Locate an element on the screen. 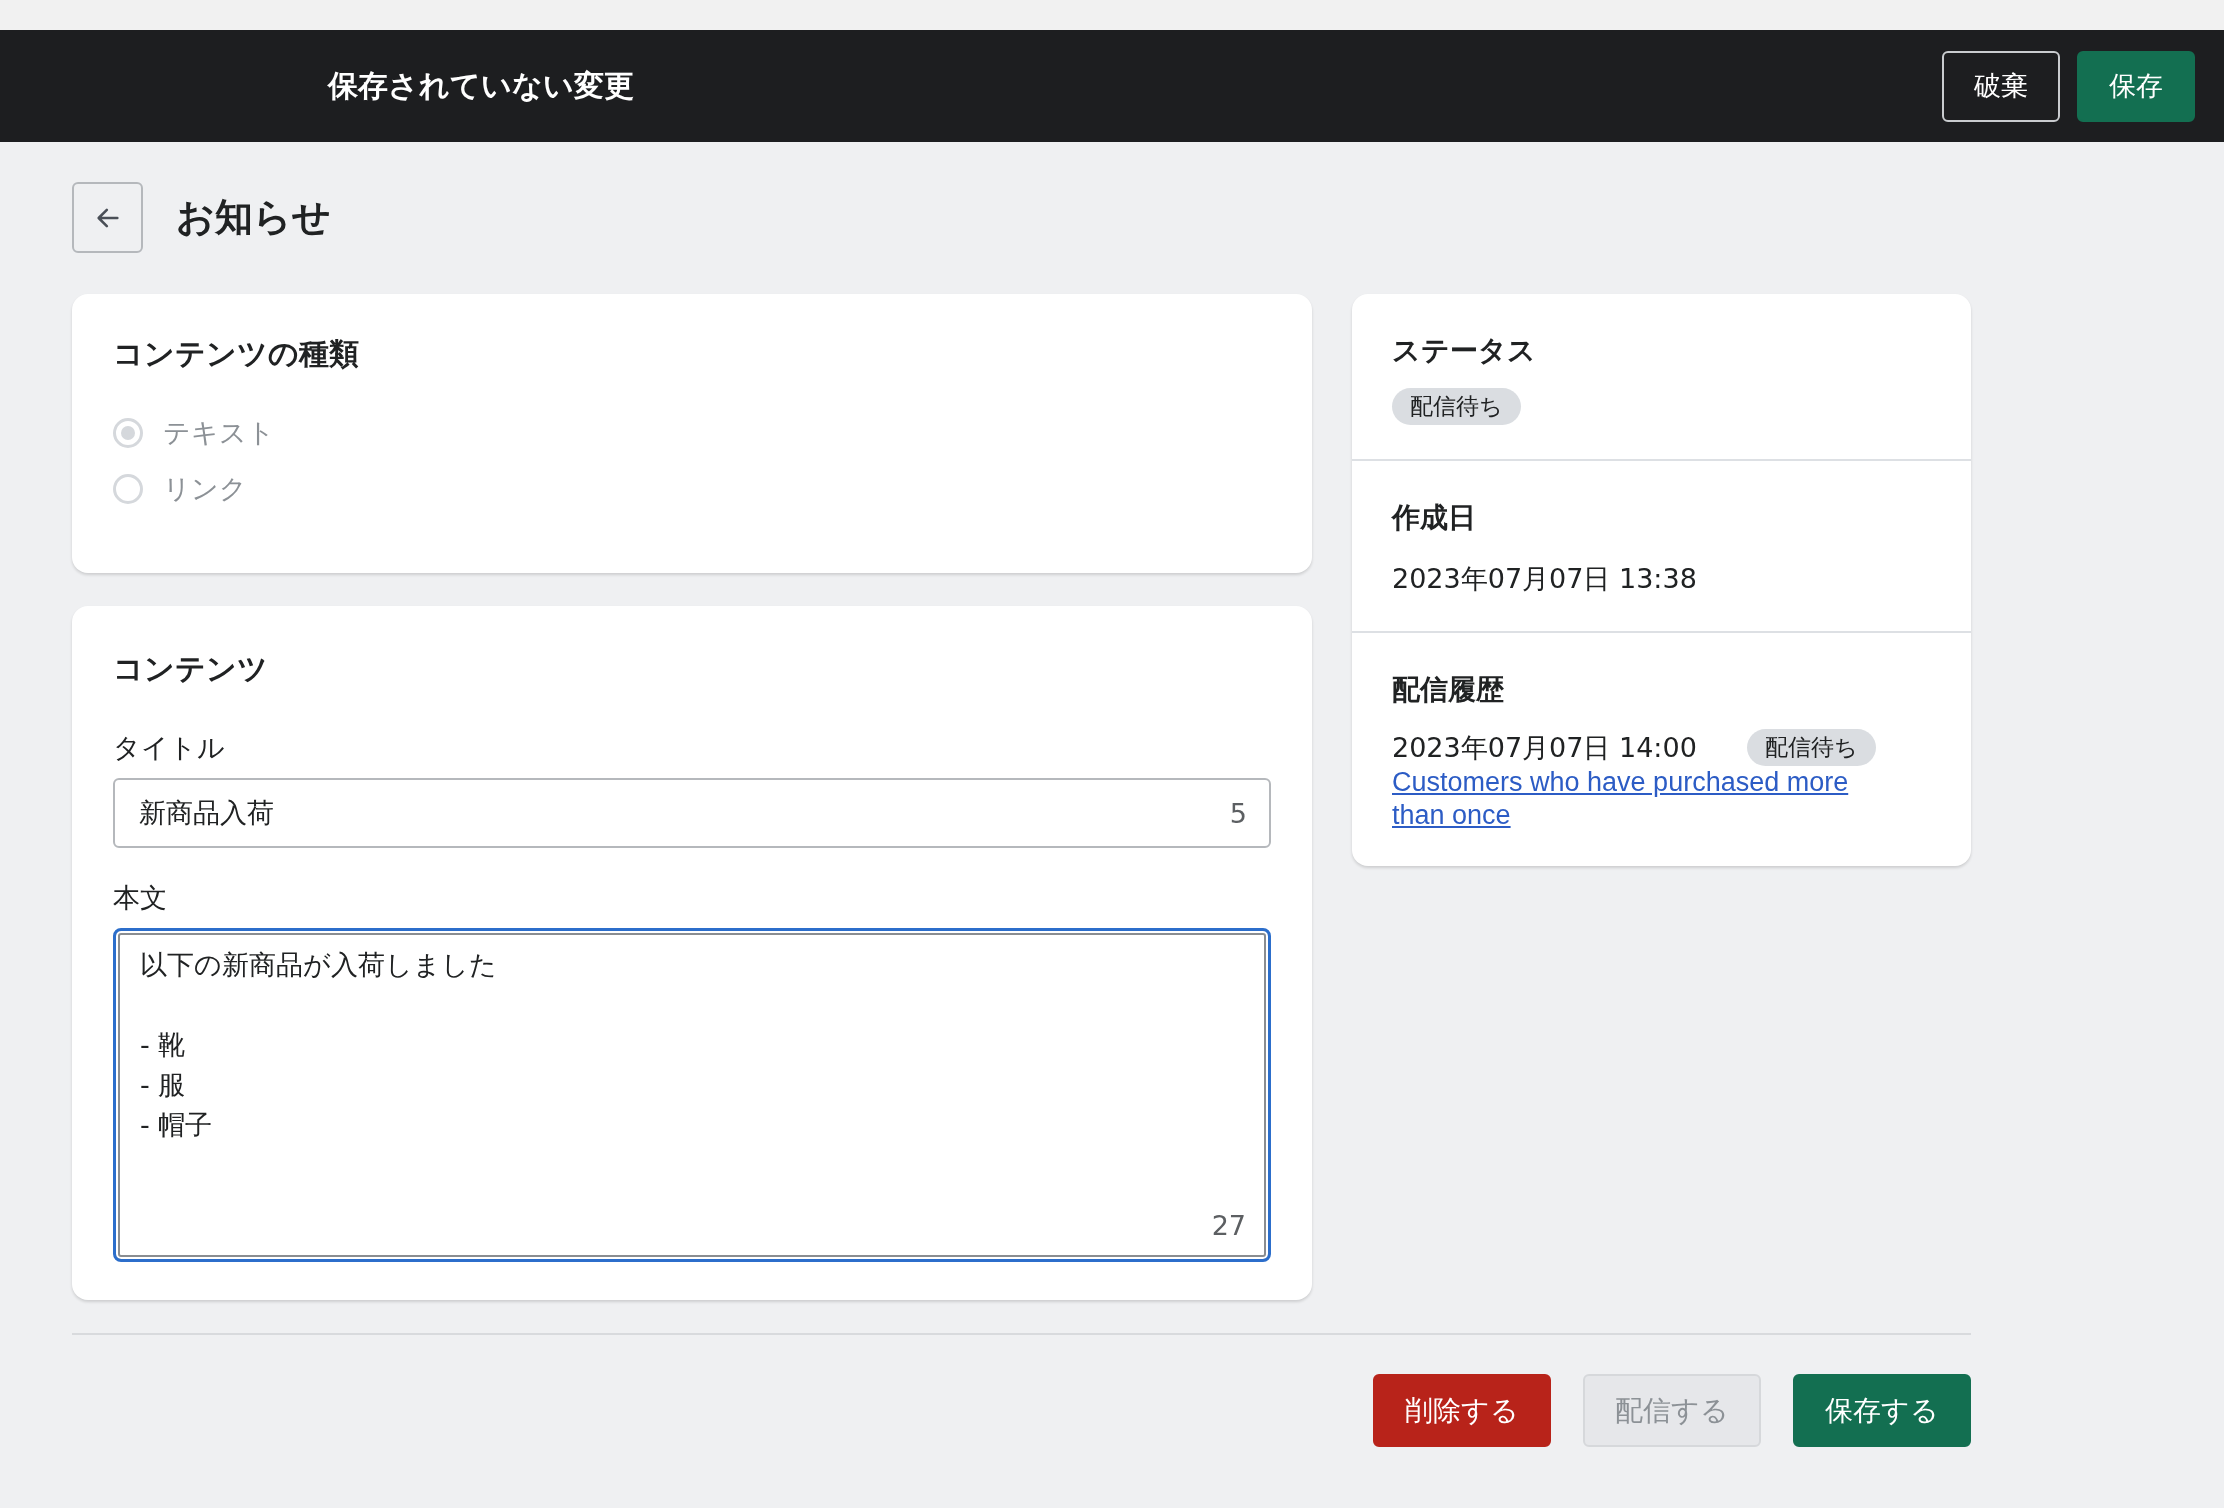 The image size is (2224, 1508). discard-button: 破棄 is located at coordinates (2001, 86).